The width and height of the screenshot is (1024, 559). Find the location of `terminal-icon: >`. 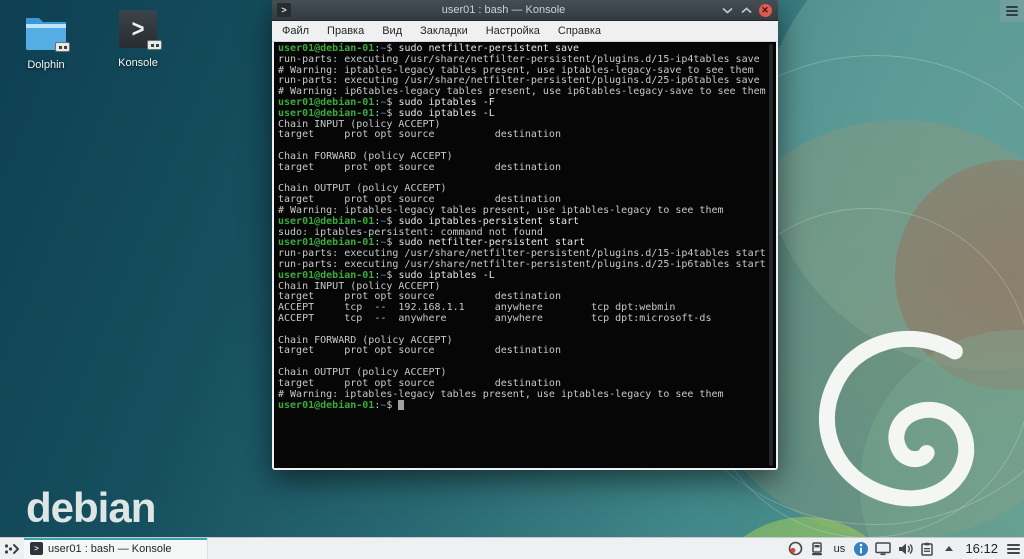

terminal-icon: > is located at coordinates (139, 30).